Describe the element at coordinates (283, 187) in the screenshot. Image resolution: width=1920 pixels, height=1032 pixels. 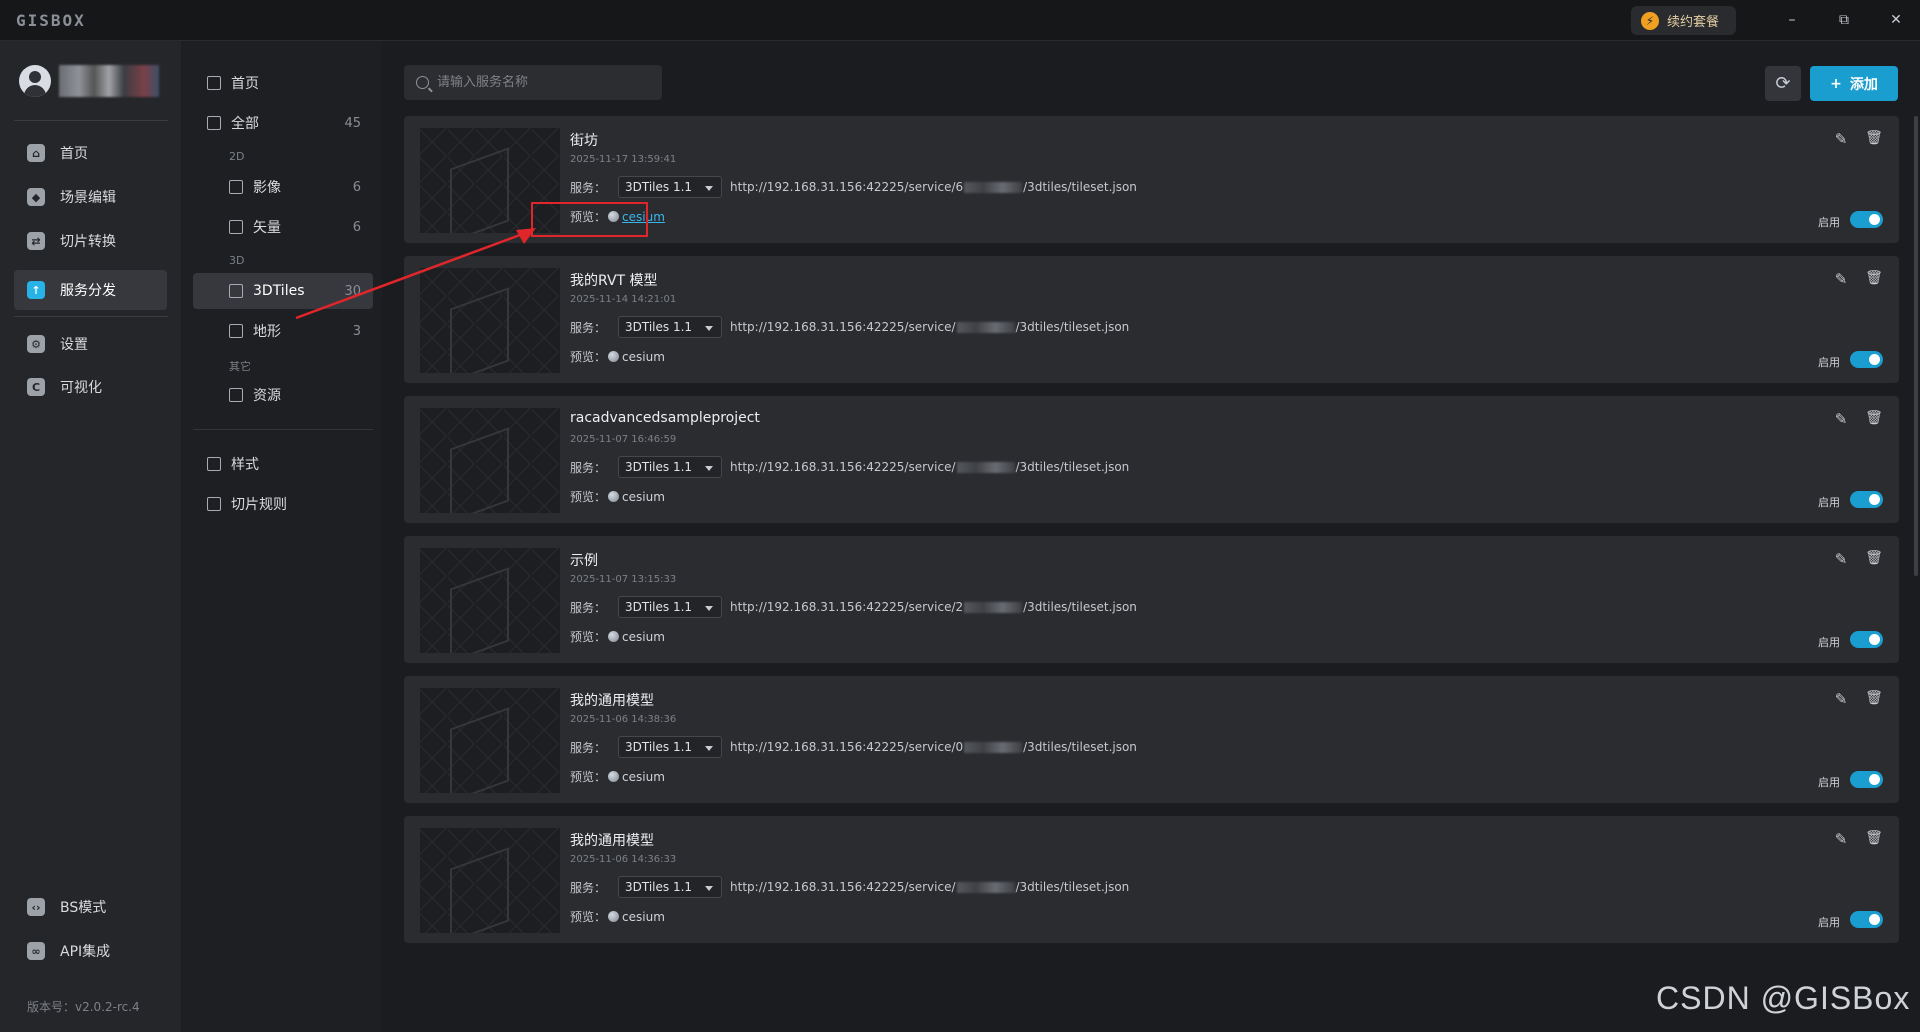
I see `cat-imagery: 影像 6` at that location.